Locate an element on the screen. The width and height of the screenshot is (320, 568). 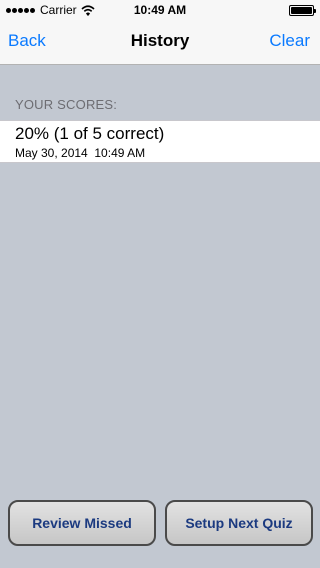
score-timestamp: May 30, 2014 10:49 AM is located at coordinates (80, 153).